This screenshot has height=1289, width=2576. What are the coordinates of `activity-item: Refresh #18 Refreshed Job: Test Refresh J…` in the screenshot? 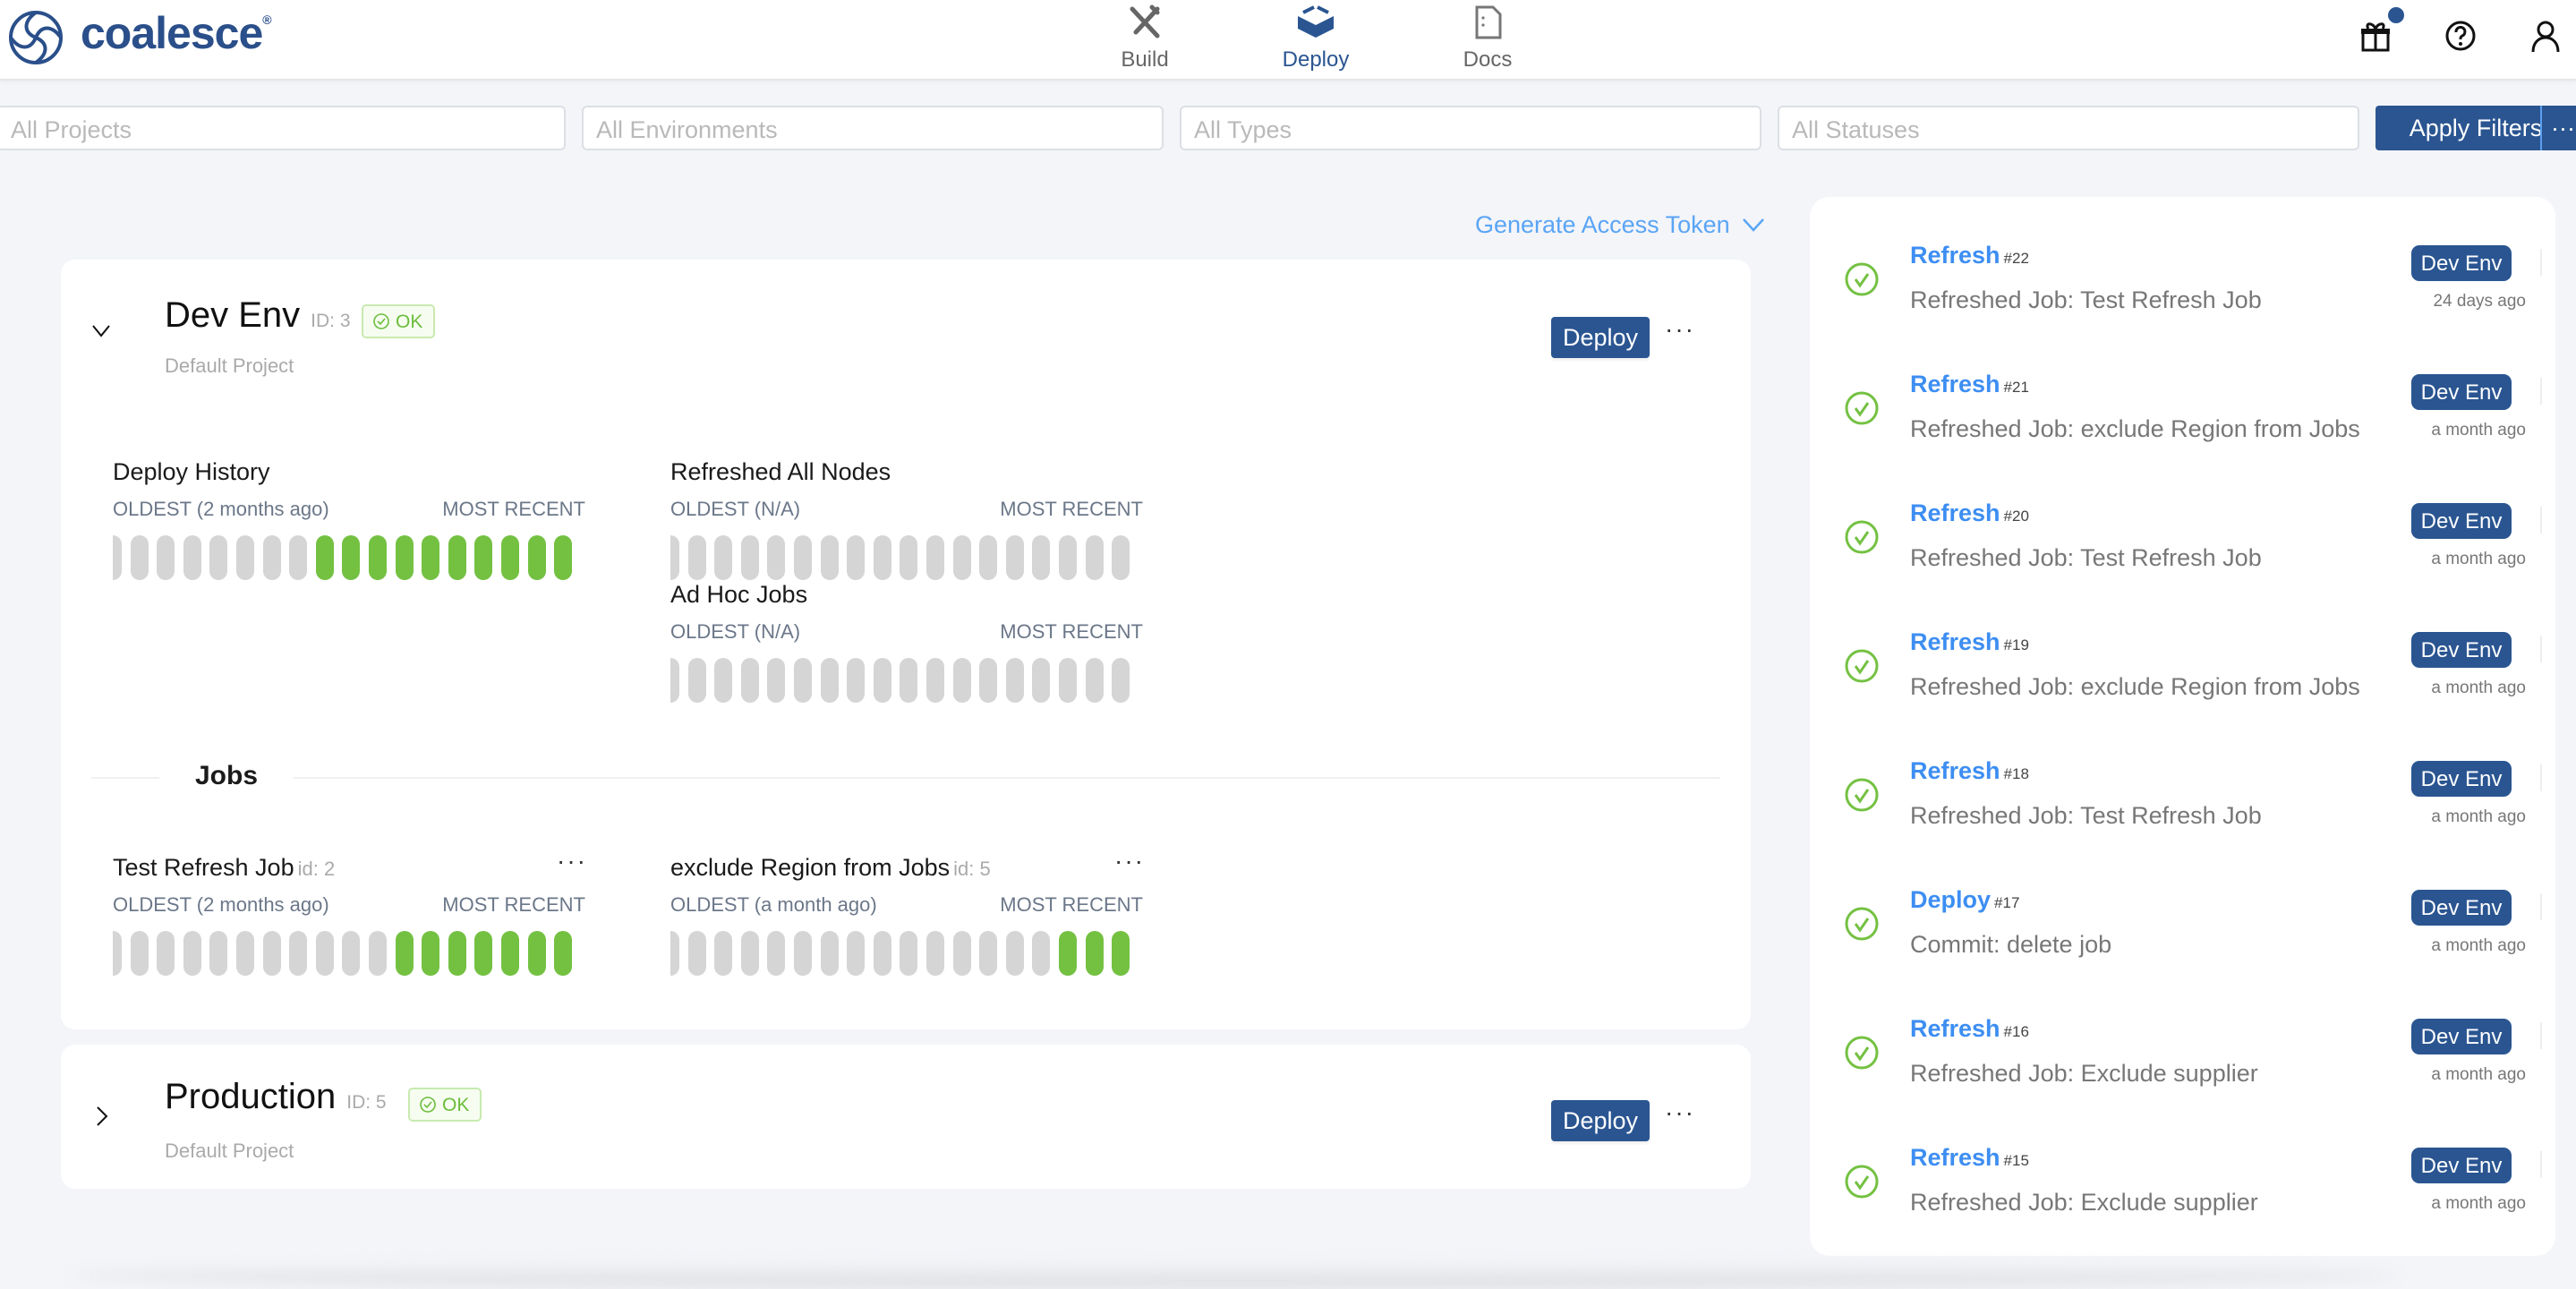 It's located at (2182, 784).